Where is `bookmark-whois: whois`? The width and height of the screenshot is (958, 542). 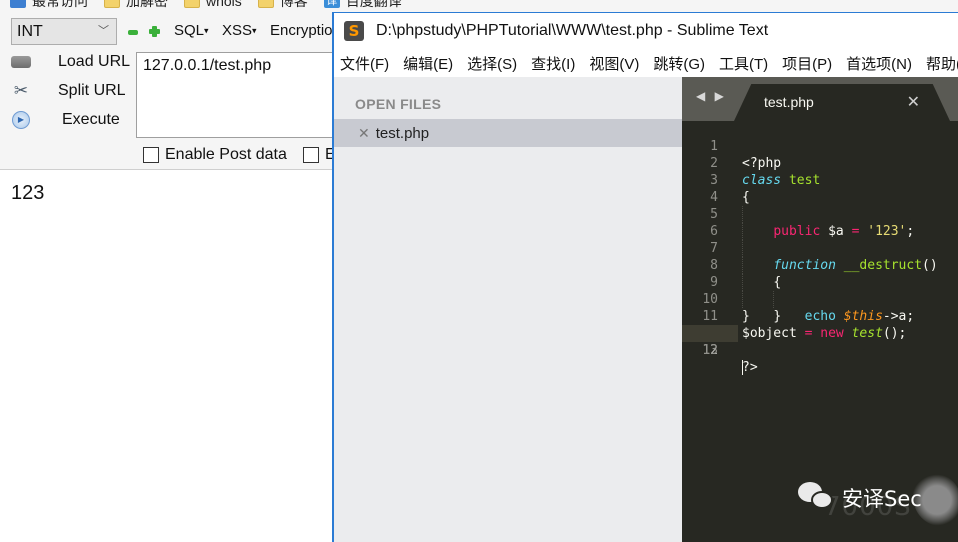
bookmark-whois: whois is located at coordinates (213, 4).